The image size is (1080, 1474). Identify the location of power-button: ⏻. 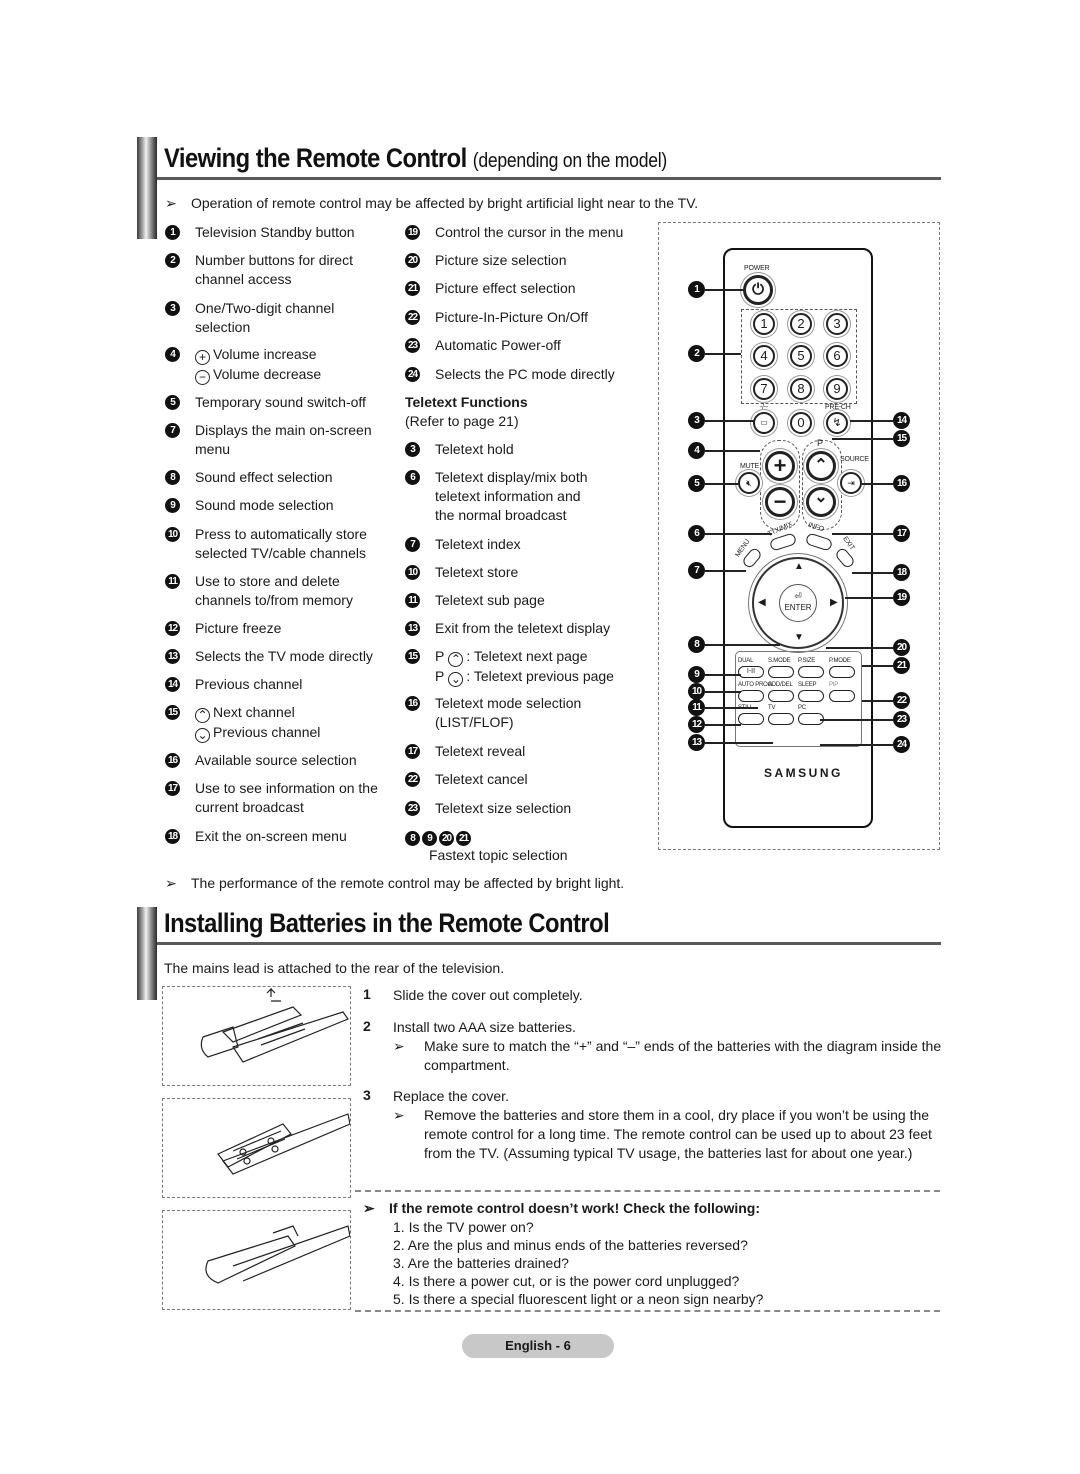
(758, 290).